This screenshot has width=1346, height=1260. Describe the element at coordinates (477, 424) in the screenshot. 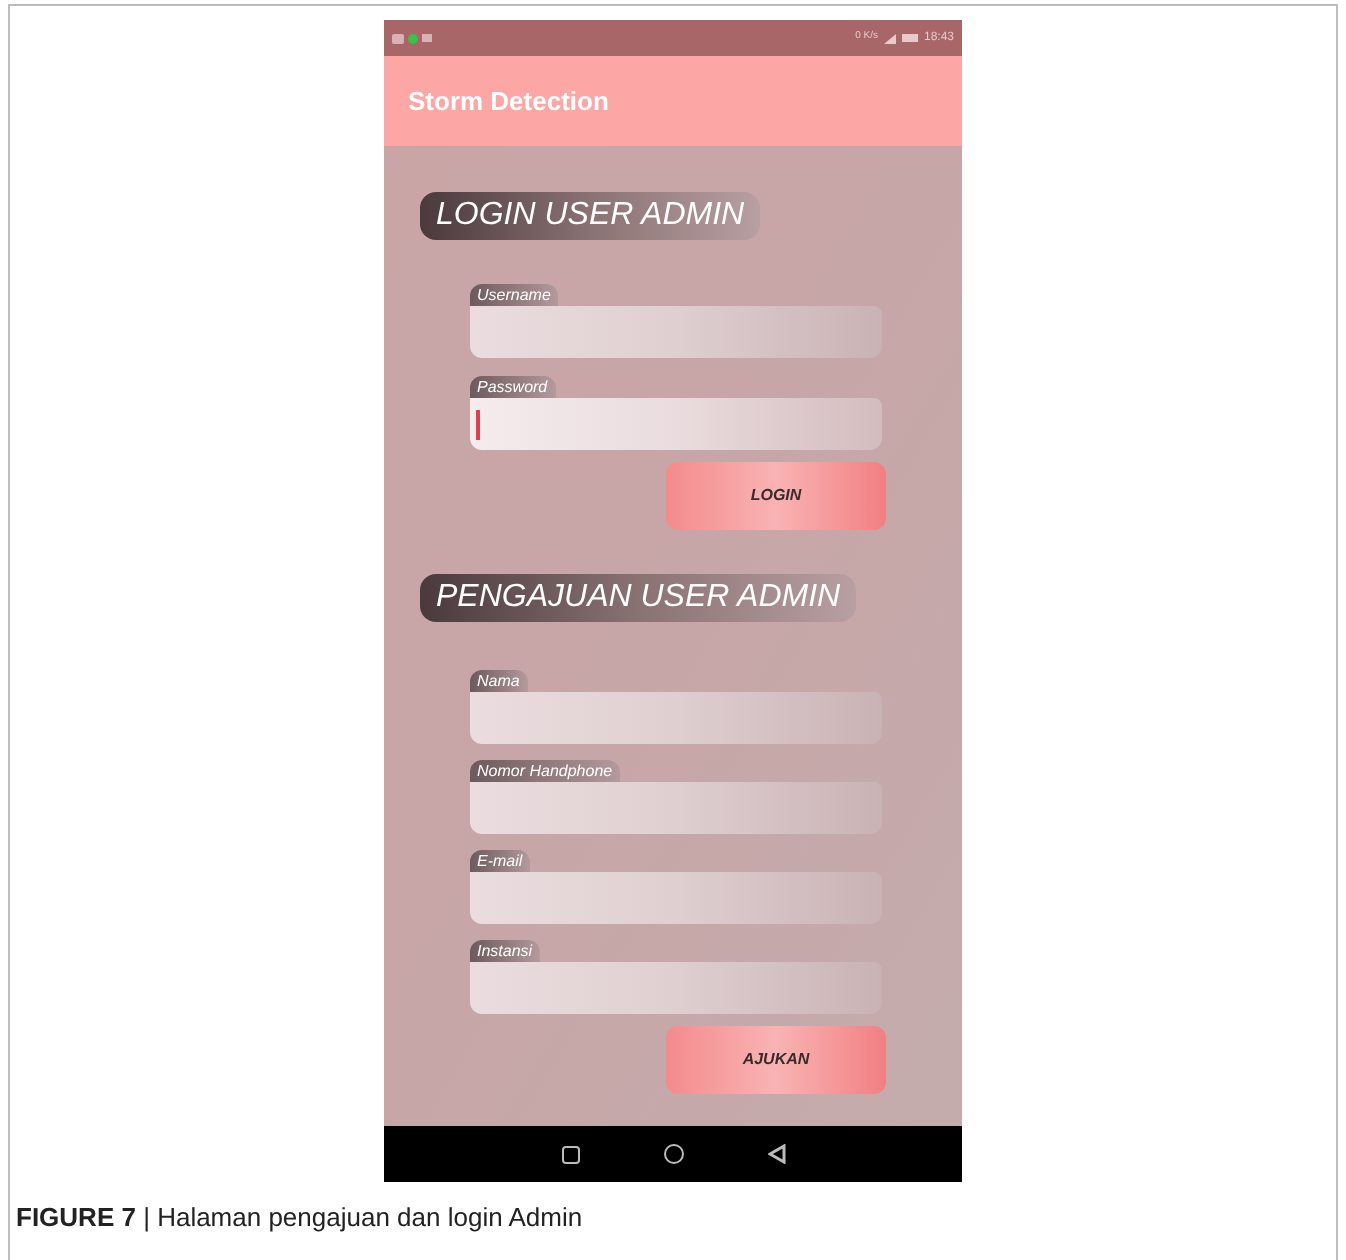

I see `text-cursor` at that location.